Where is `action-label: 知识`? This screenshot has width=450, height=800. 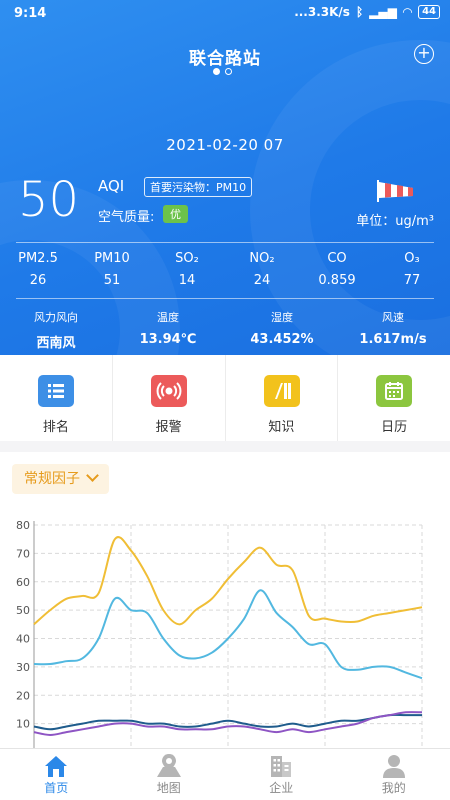 action-label: 知识 is located at coordinates (281, 427).